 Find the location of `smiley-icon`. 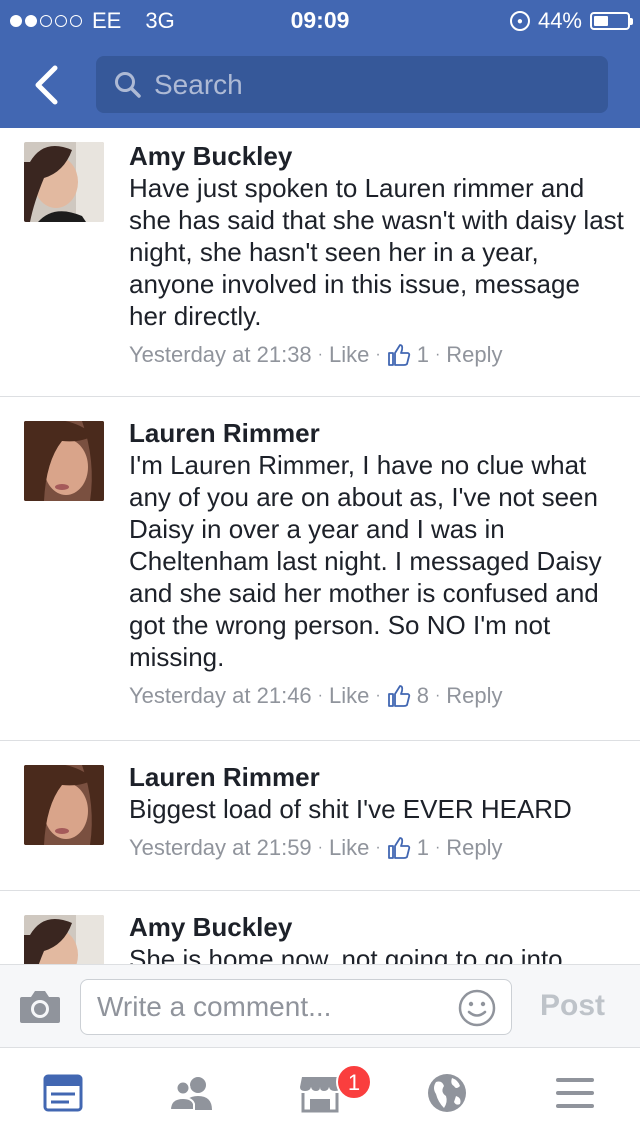

smiley-icon is located at coordinates (477, 1008).